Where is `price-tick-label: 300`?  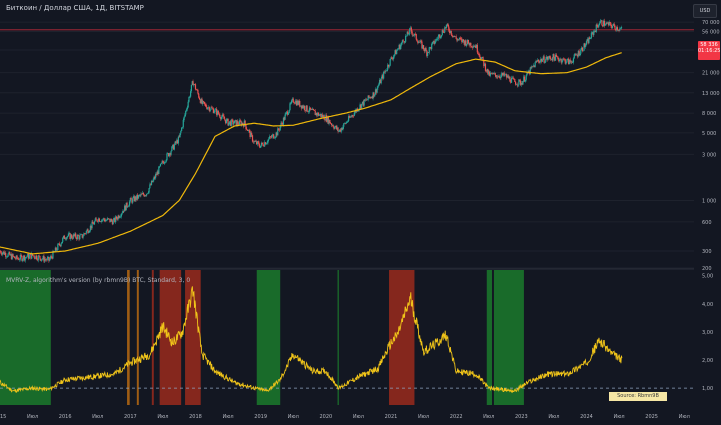 price-tick-label: 300 is located at coordinates (707, 252).